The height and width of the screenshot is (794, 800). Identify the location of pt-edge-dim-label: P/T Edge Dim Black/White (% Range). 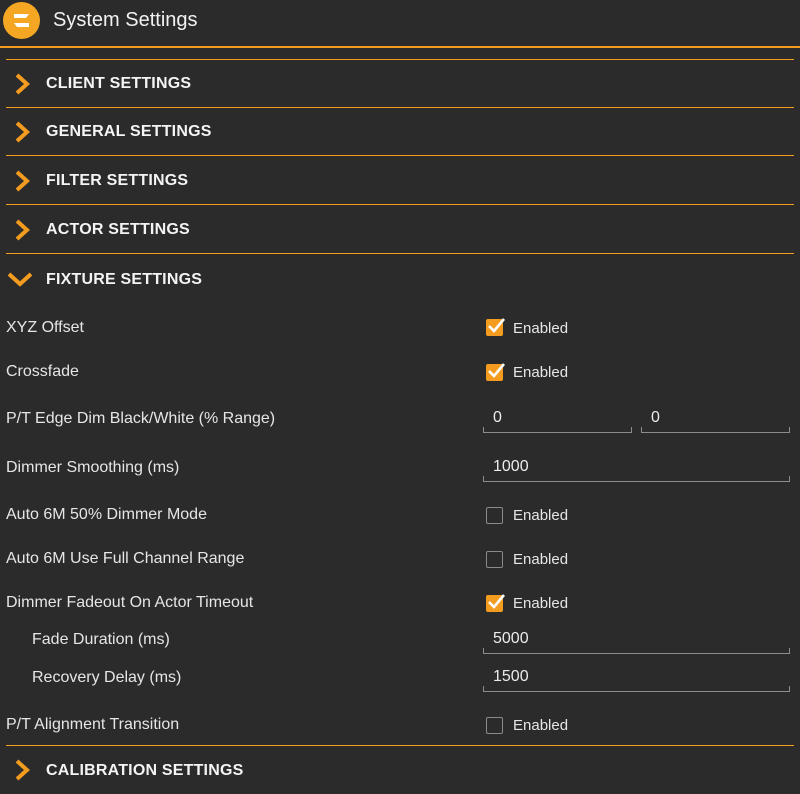
(141, 418).